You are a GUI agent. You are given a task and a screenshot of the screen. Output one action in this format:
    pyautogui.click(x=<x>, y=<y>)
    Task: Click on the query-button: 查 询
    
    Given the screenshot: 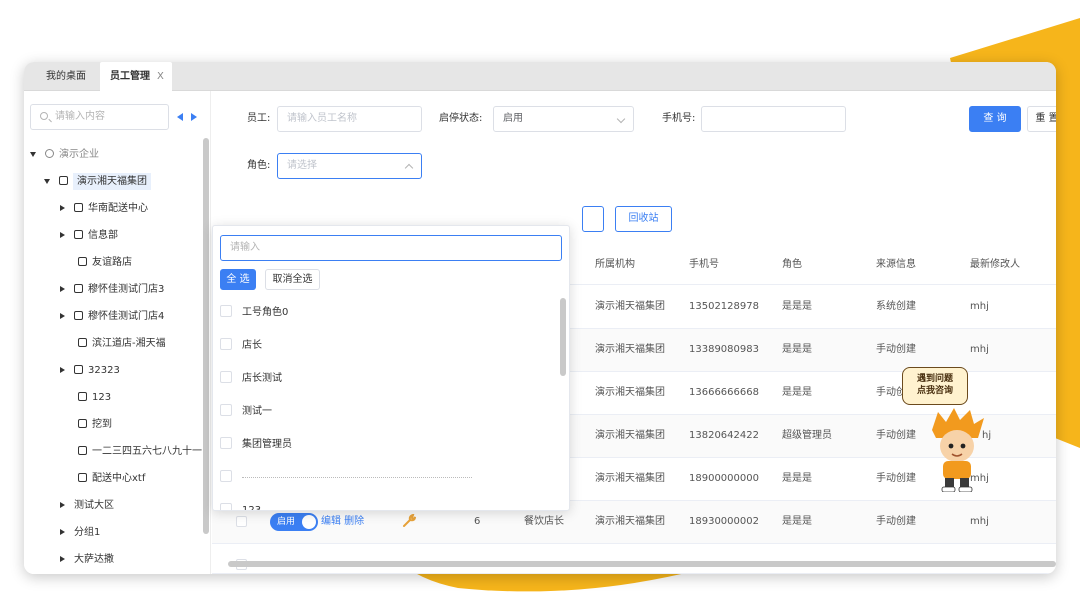 What is the action you would take?
    pyautogui.click(x=995, y=119)
    